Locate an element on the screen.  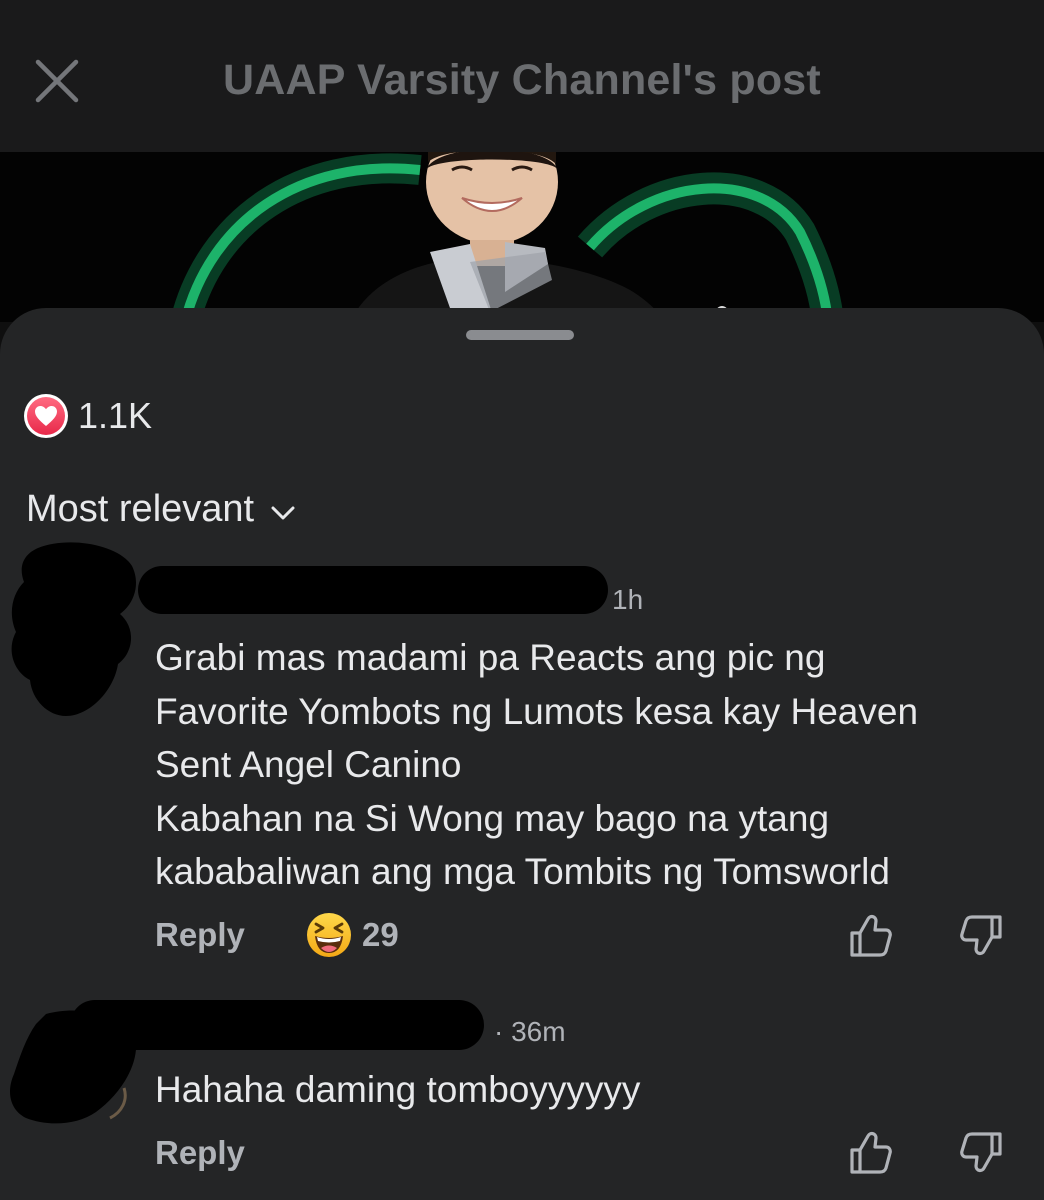
chevron-down-icon is located at coordinates (283, 512).